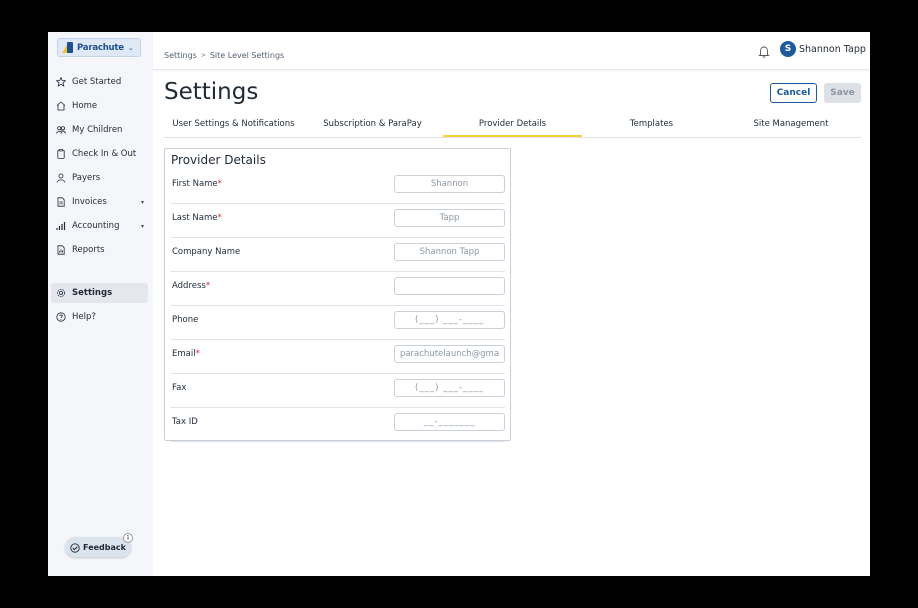 This screenshot has height=608, width=918. What do you see at coordinates (68, 47) in the screenshot?
I see `parachute-logo-icon` at bounding box center [68, 47].